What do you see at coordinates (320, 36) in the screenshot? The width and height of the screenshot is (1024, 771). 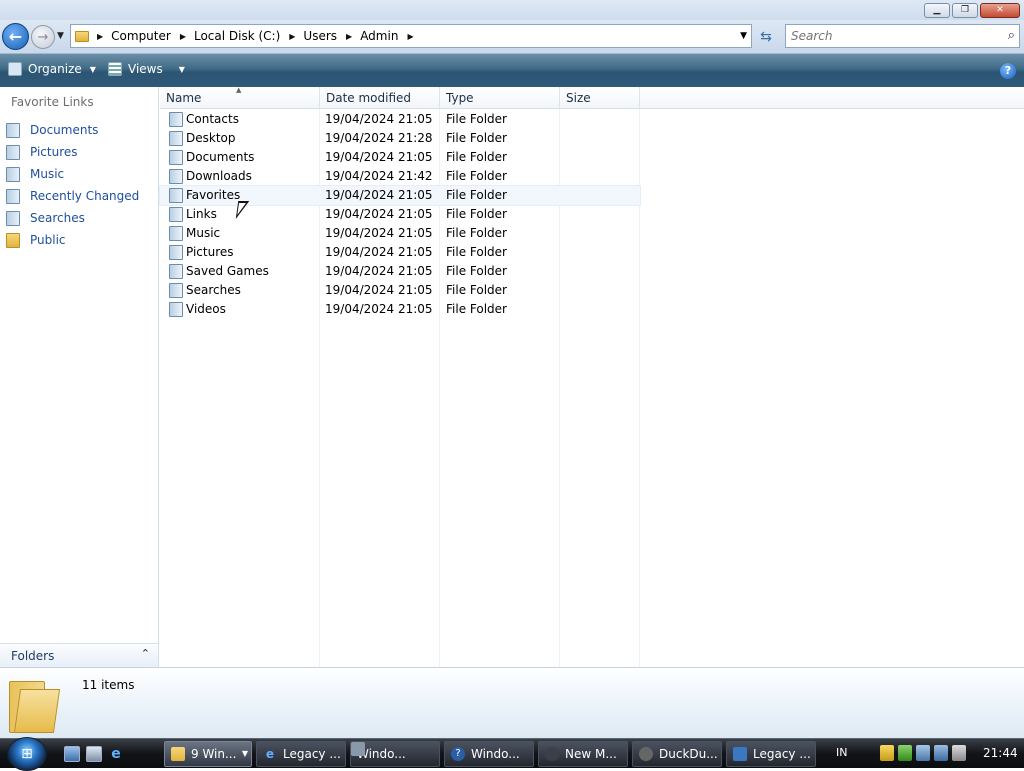 I see `breadcrumb-users: Users` at bounding box center [320, 36].